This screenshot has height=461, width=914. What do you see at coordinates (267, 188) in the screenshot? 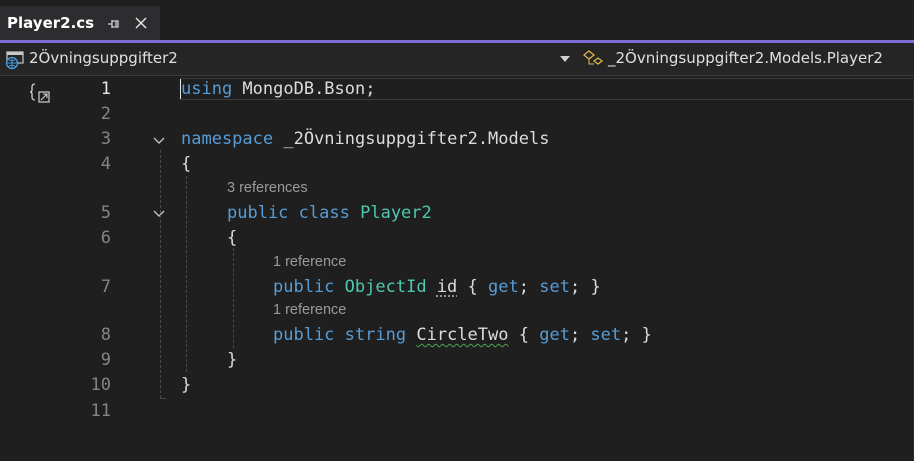
I see `codelens-references: 3 references` at bounding box center [267, 188].